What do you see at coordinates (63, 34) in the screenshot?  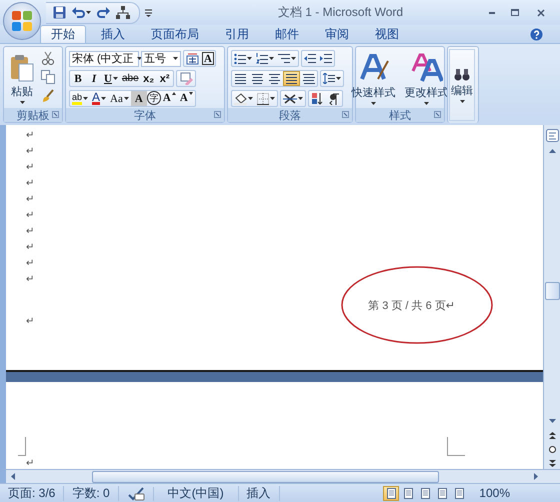 I see `ribbon-tab: 开始` at bounding box center [63, 34].